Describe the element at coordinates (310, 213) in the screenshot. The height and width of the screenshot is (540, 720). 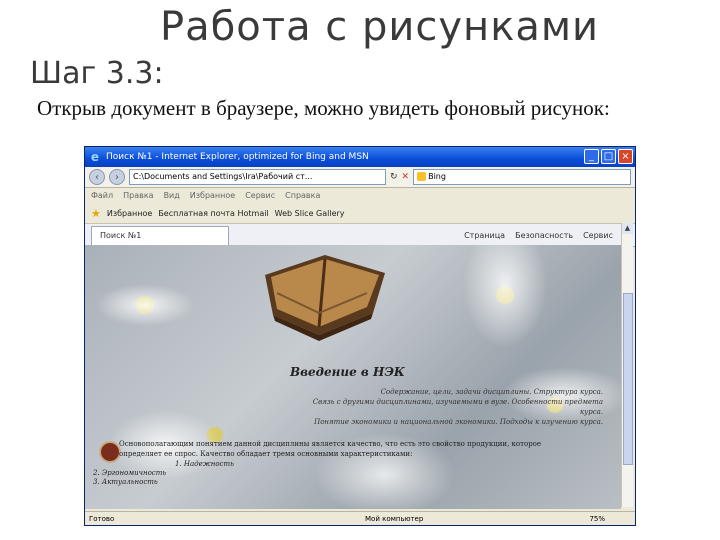
I see `fav-link-web-slice: Web Slice Gallery` at that location.